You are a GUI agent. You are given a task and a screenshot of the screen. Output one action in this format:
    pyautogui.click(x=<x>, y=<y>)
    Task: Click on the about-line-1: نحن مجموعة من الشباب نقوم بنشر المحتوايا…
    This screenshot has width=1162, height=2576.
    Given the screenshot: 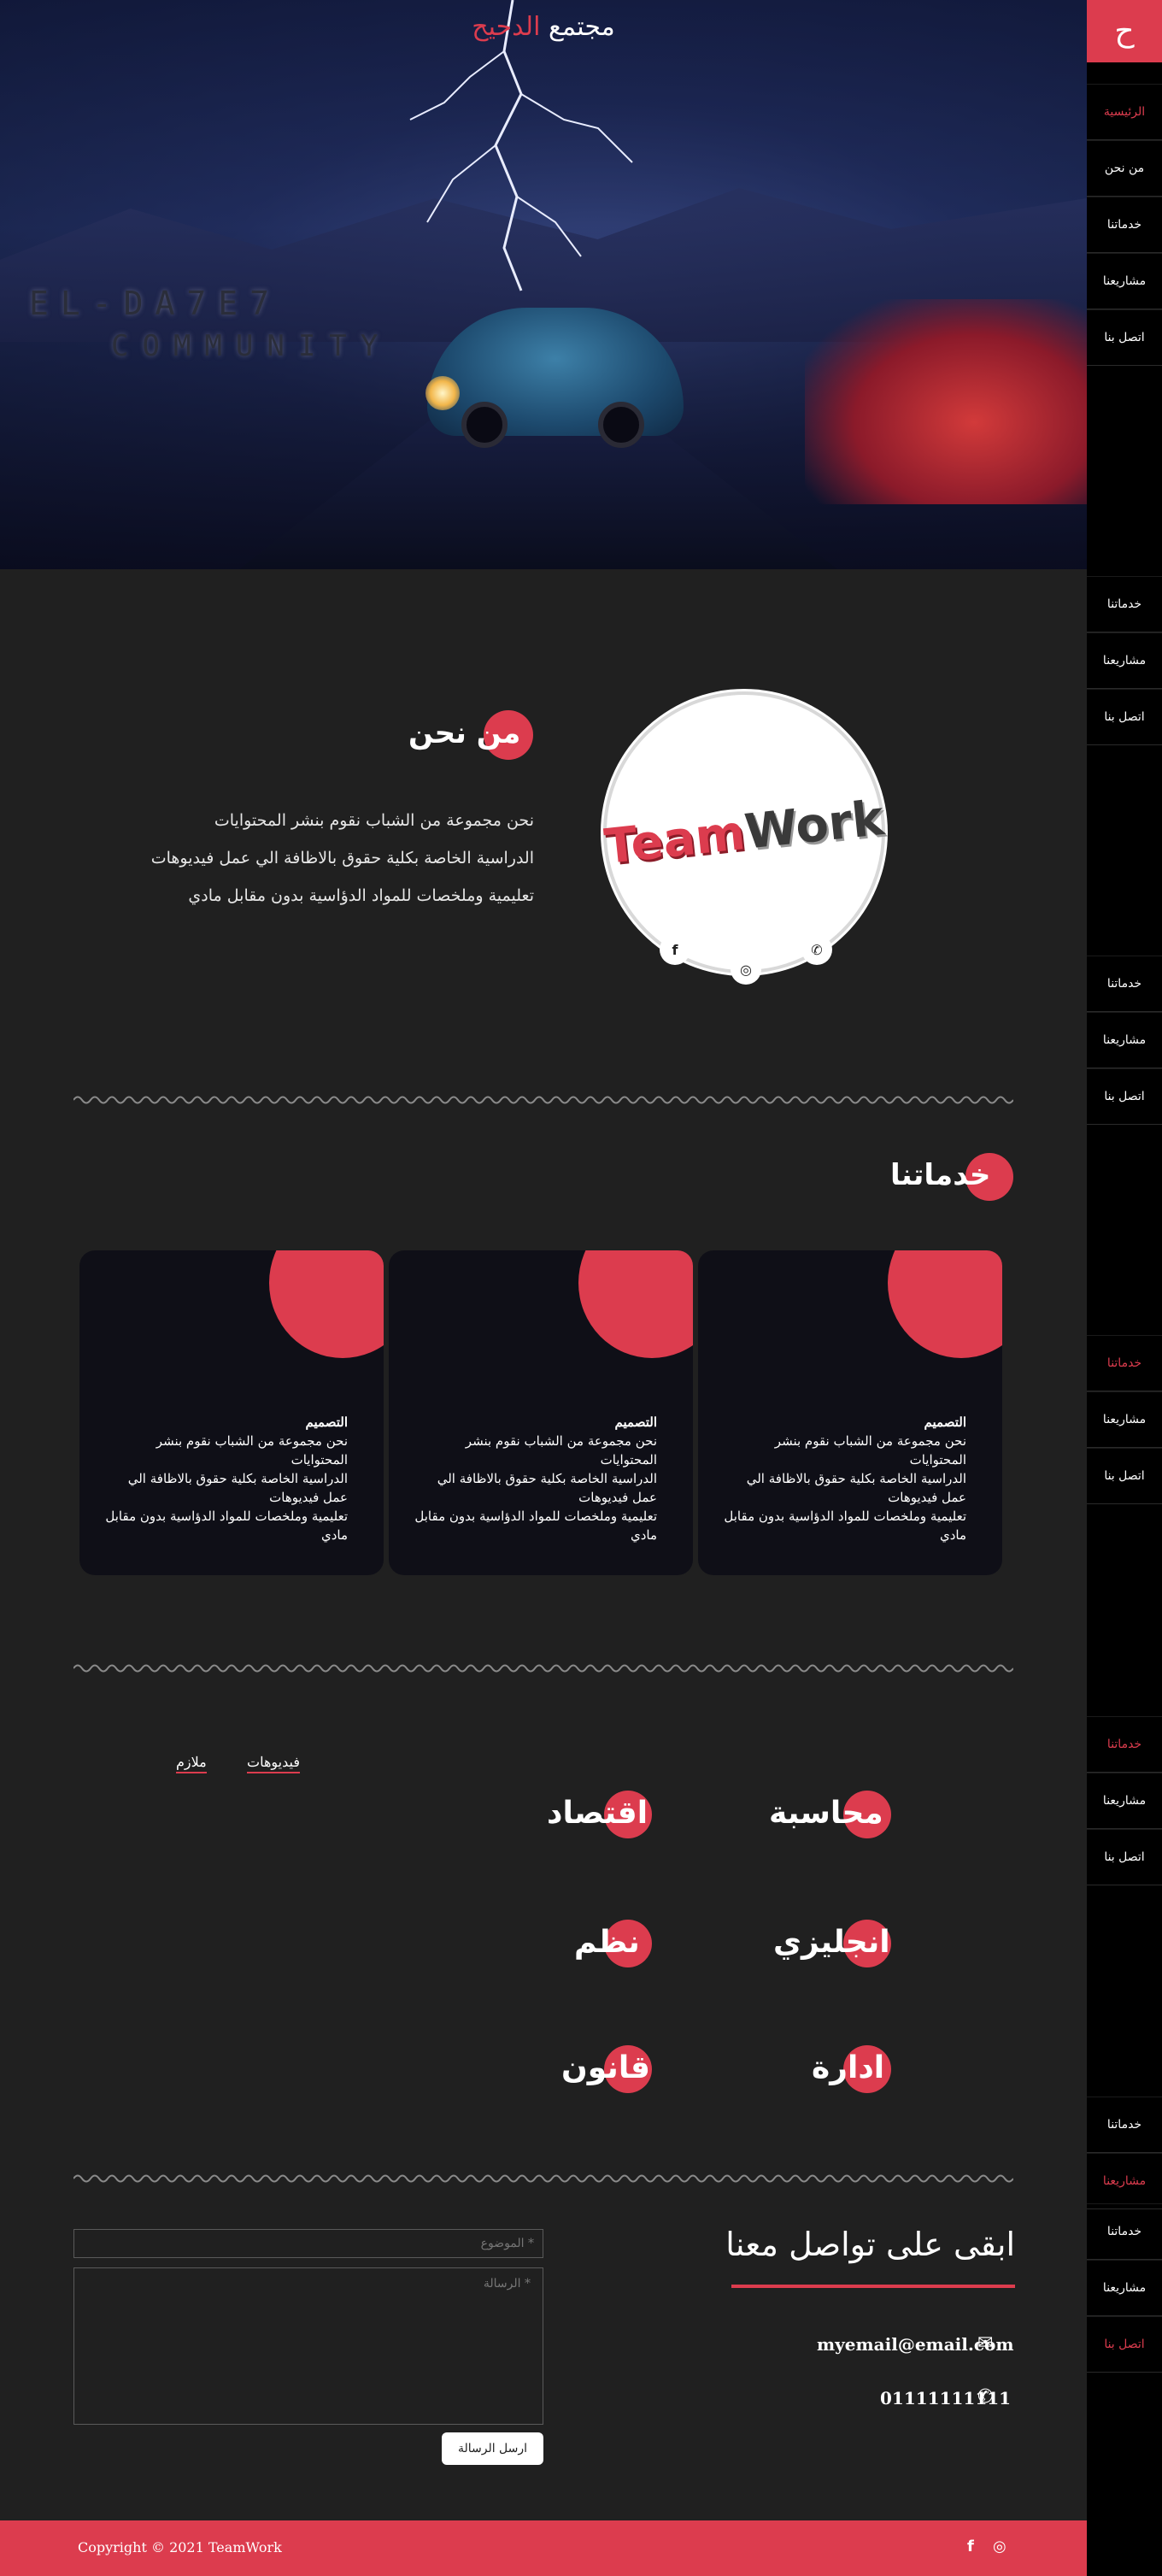 What is the action you would take?
    pyautogui.click(x=374, y=820)
    